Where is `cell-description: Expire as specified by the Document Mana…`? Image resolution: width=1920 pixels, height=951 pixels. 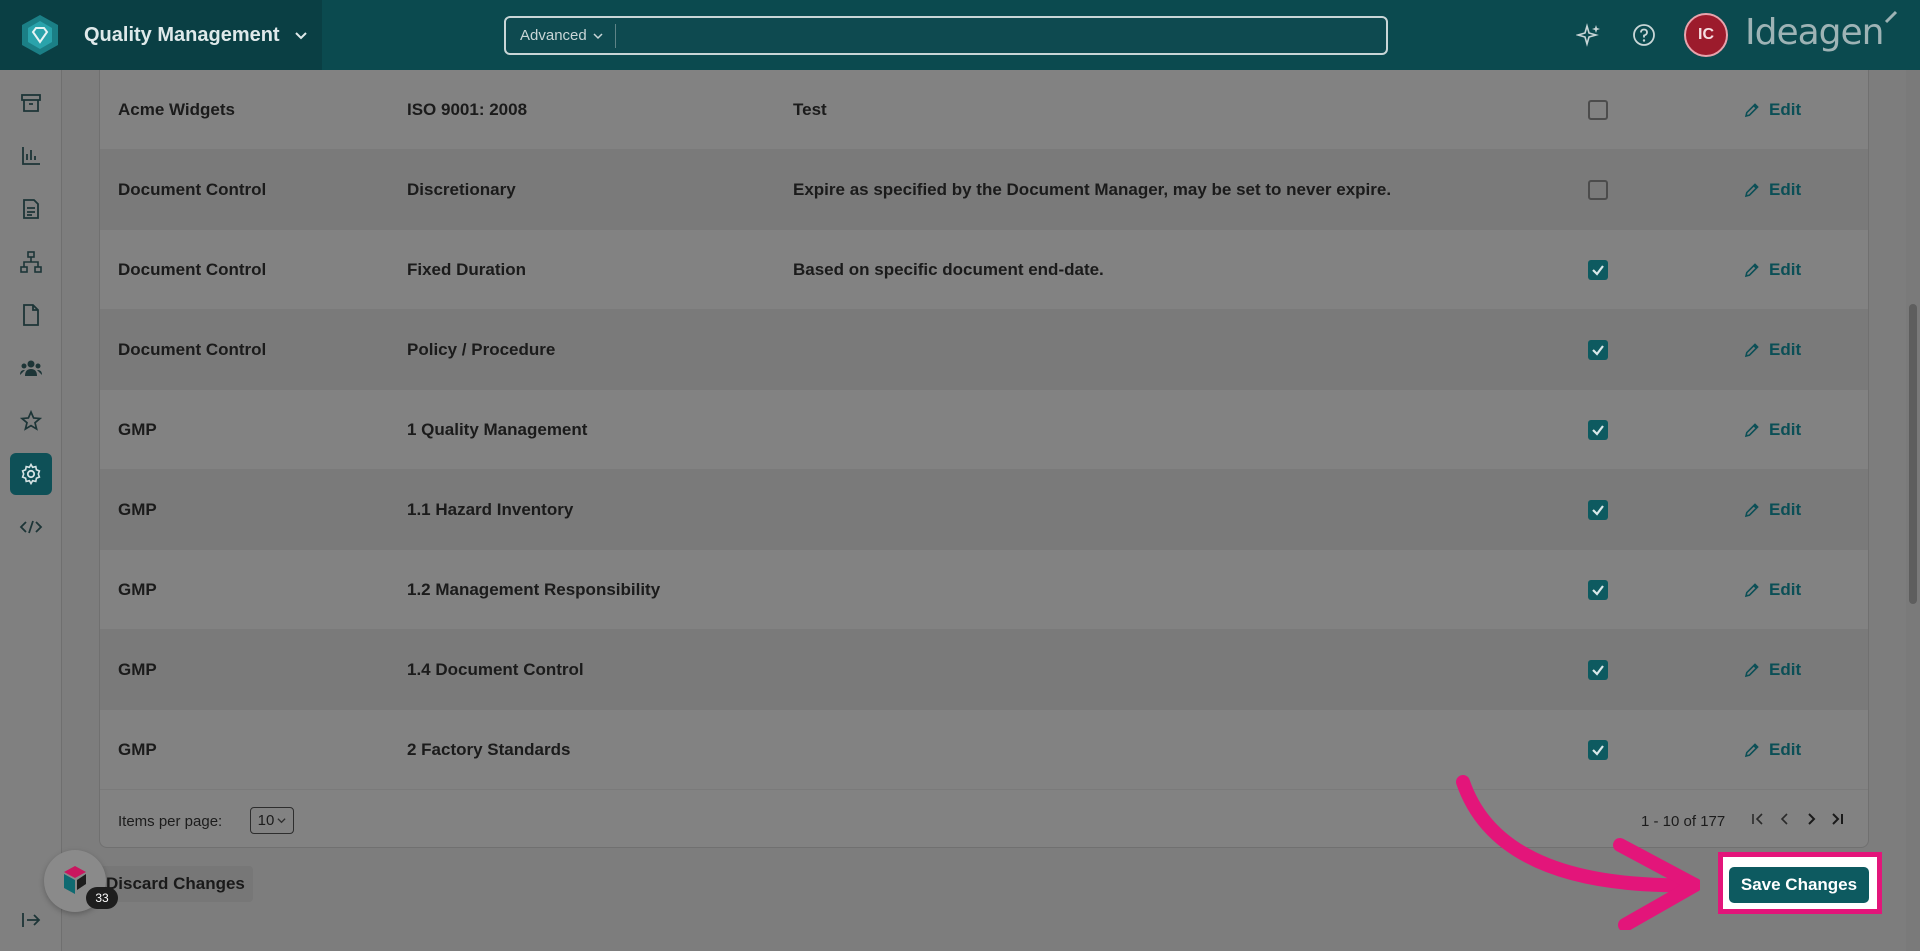
cell-description: Expire as specified by the Document Mana… is located at coordinates (1092, 189).